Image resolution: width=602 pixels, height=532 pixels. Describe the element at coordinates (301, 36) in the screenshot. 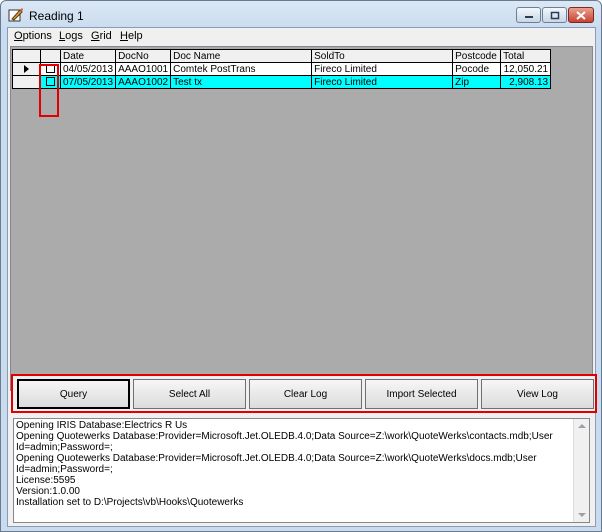

I see `menu-bar: Options Logs Grid Help` at that location.